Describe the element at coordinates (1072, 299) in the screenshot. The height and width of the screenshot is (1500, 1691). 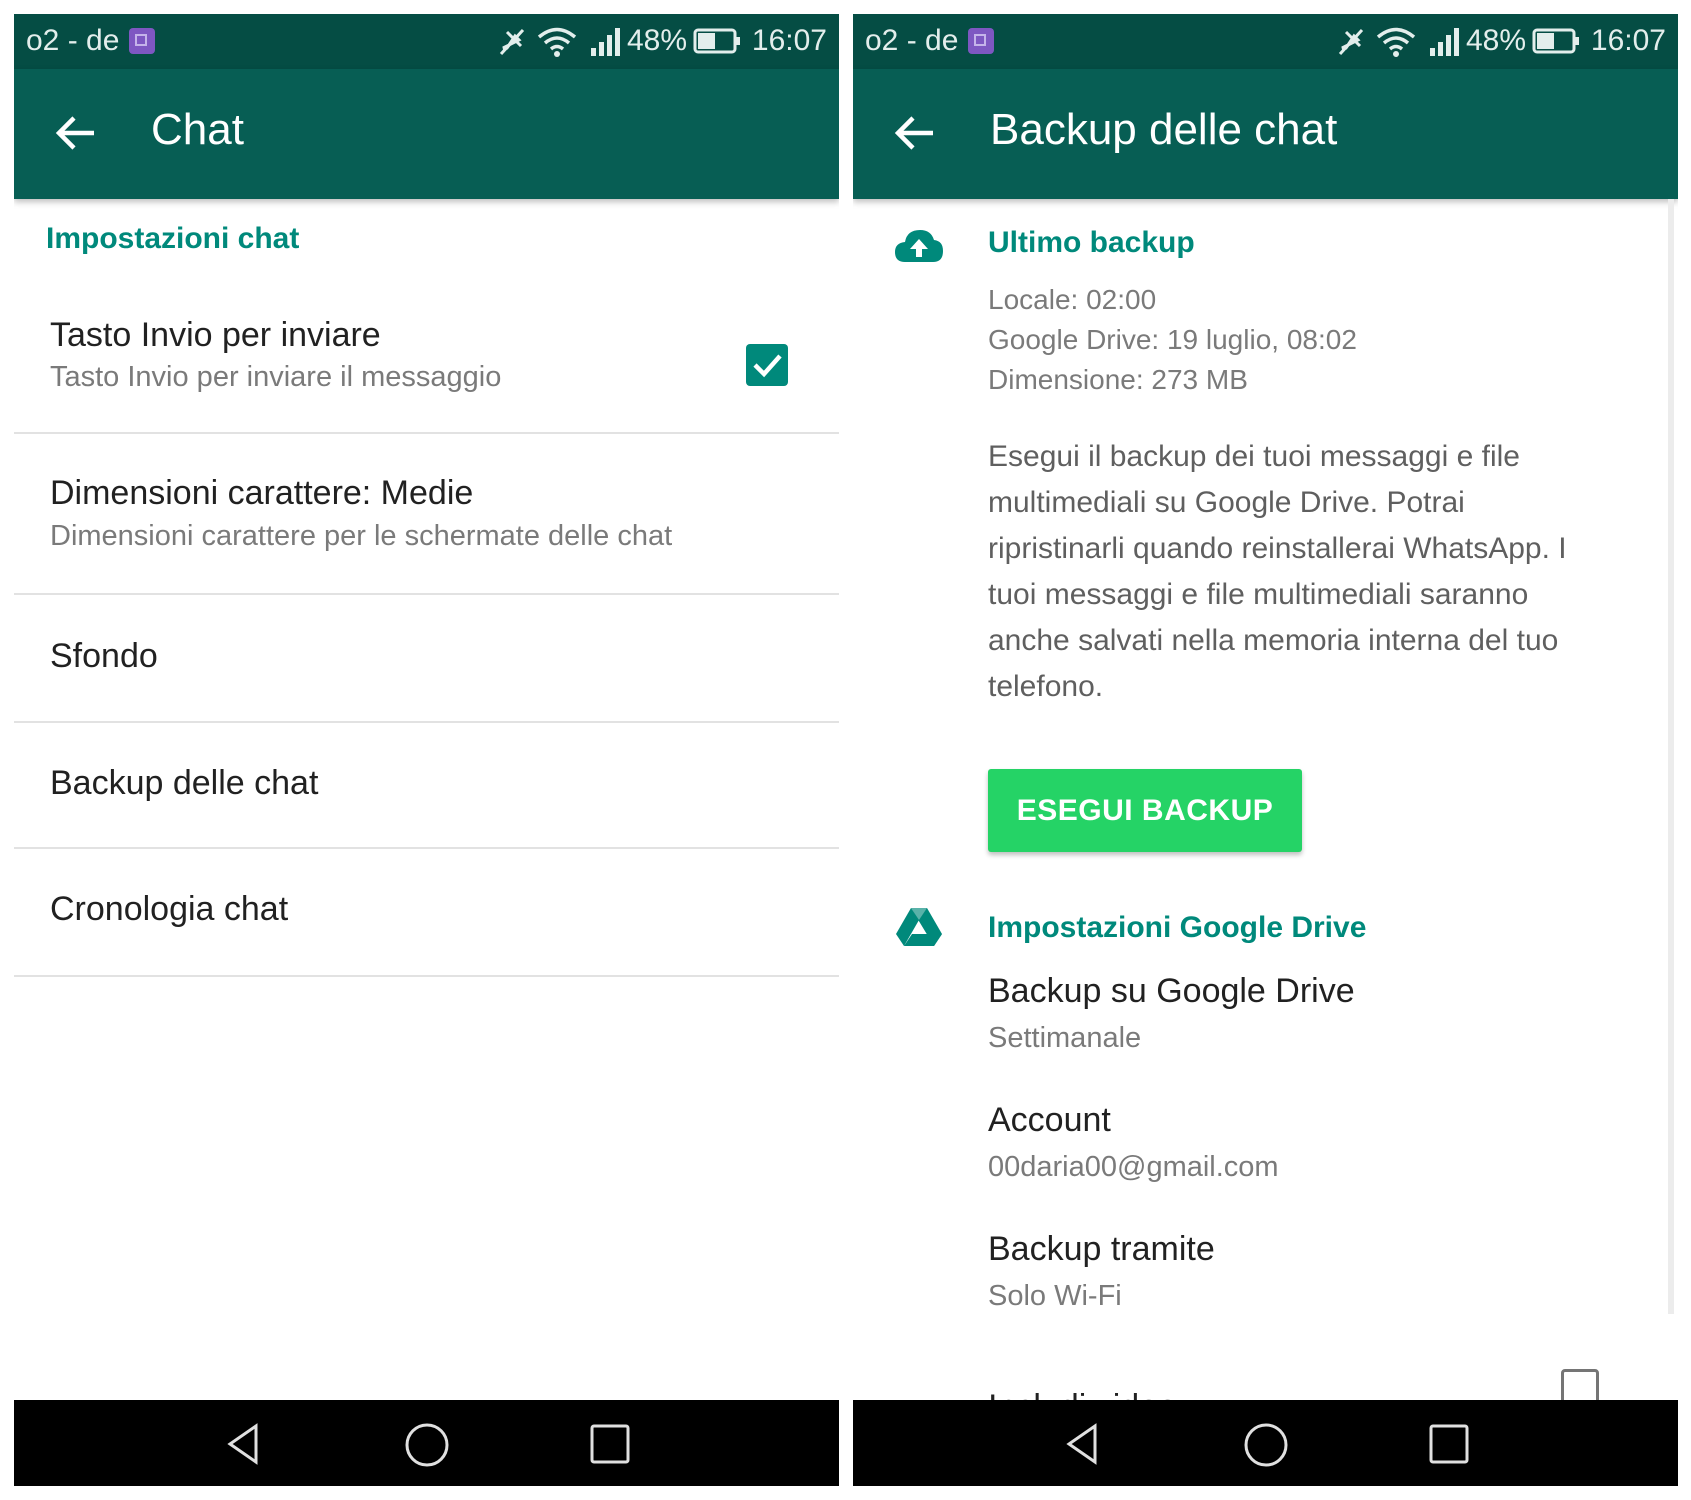
I see `last-backup-local: Locale: 02:00` at that location.